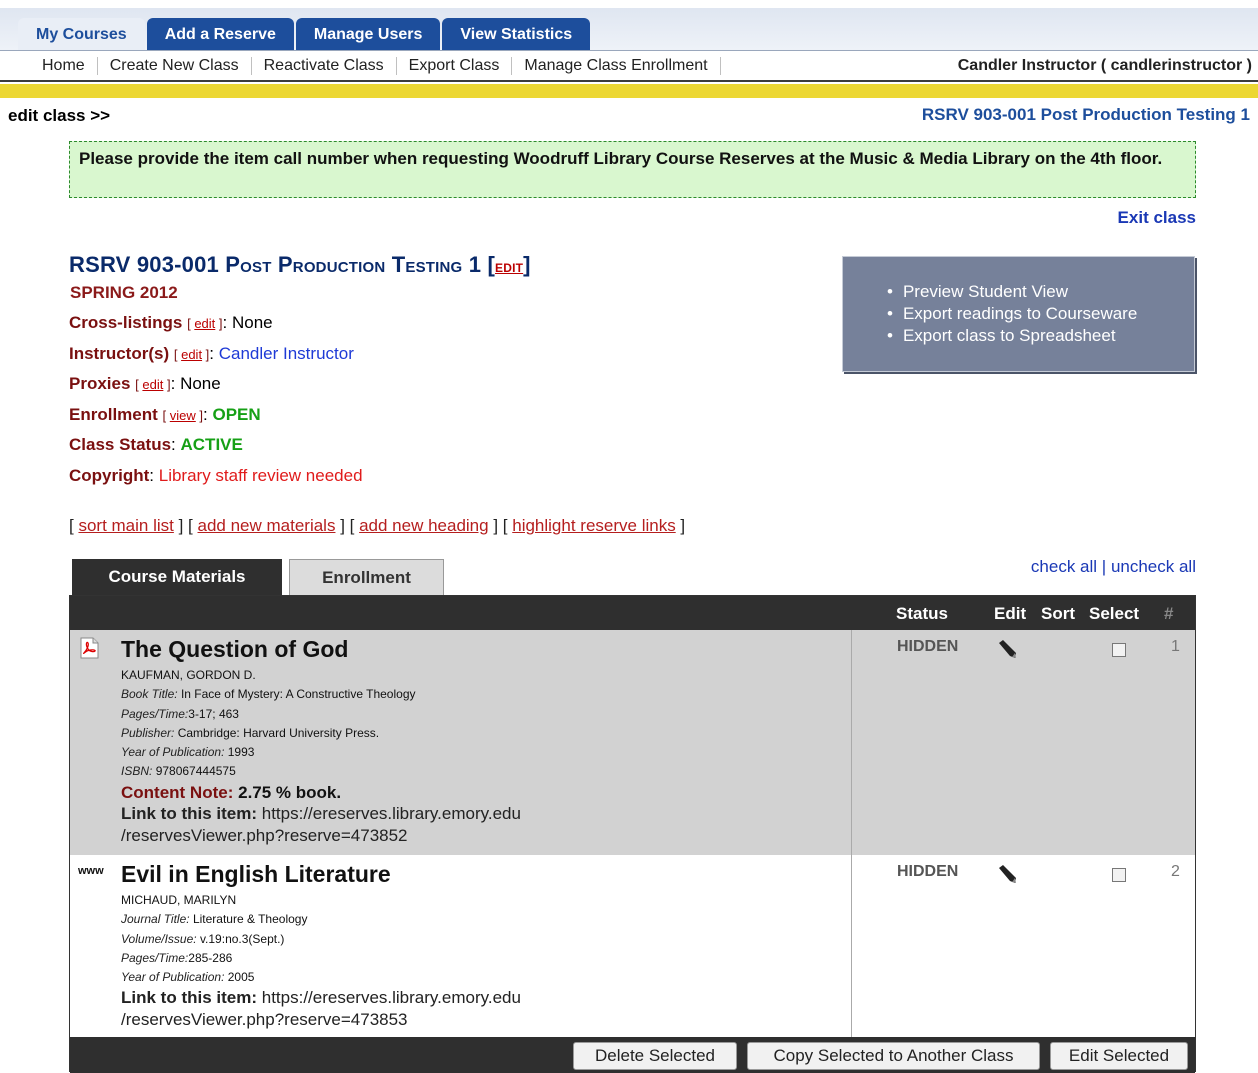  I want to click on enrollment-view-link: view, so click(183, 415).